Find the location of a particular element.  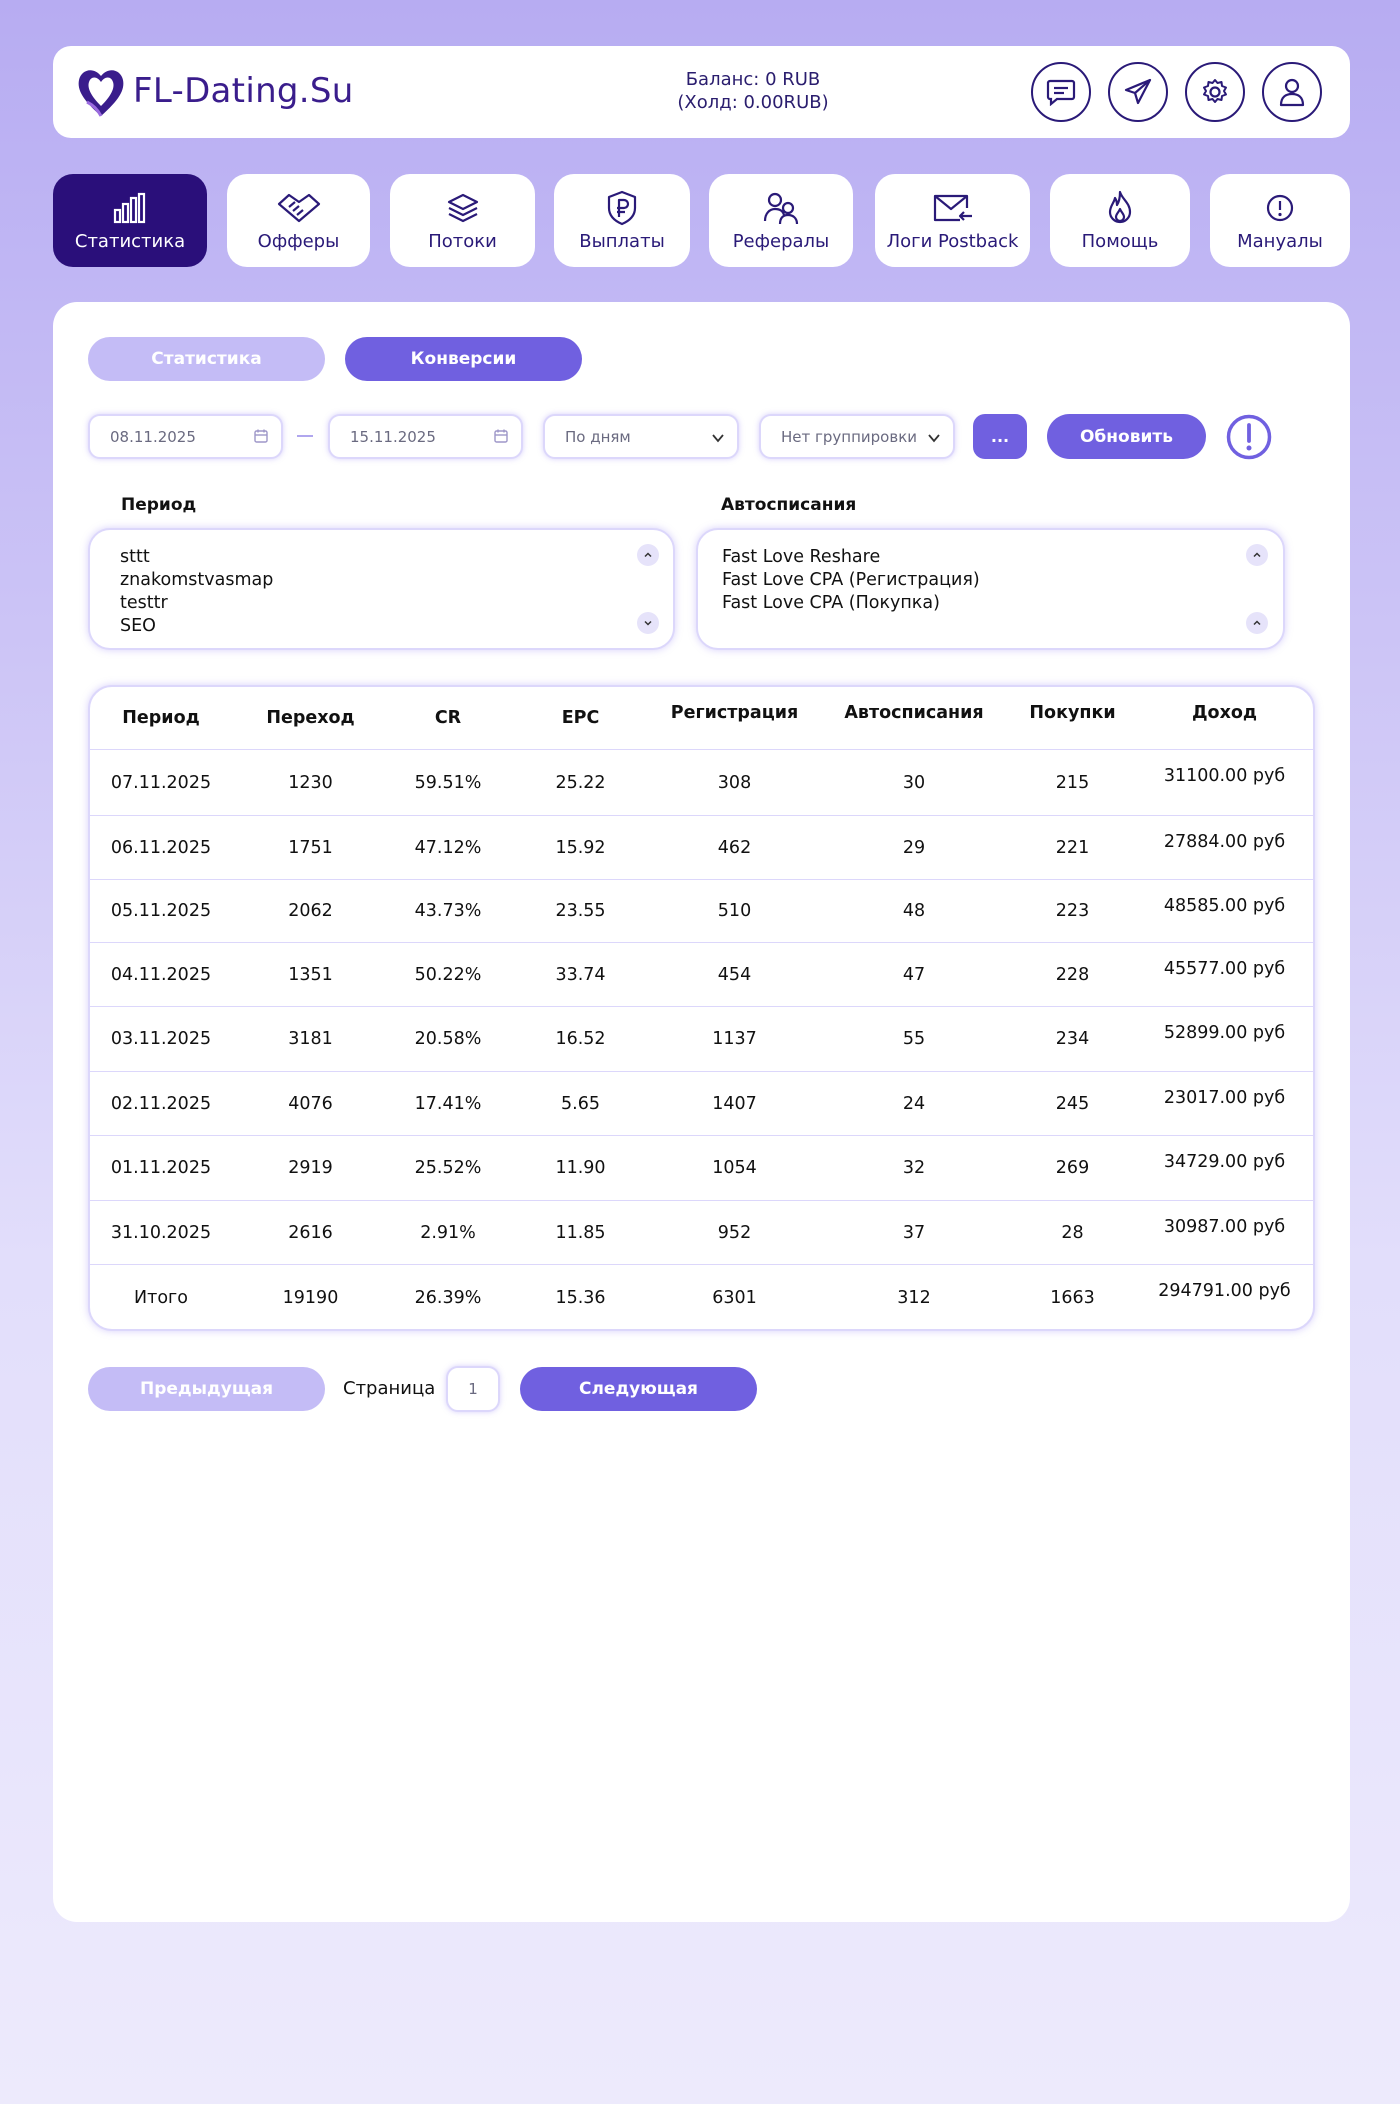

table-cell: 1407 is located at coordinates (734, 1103).